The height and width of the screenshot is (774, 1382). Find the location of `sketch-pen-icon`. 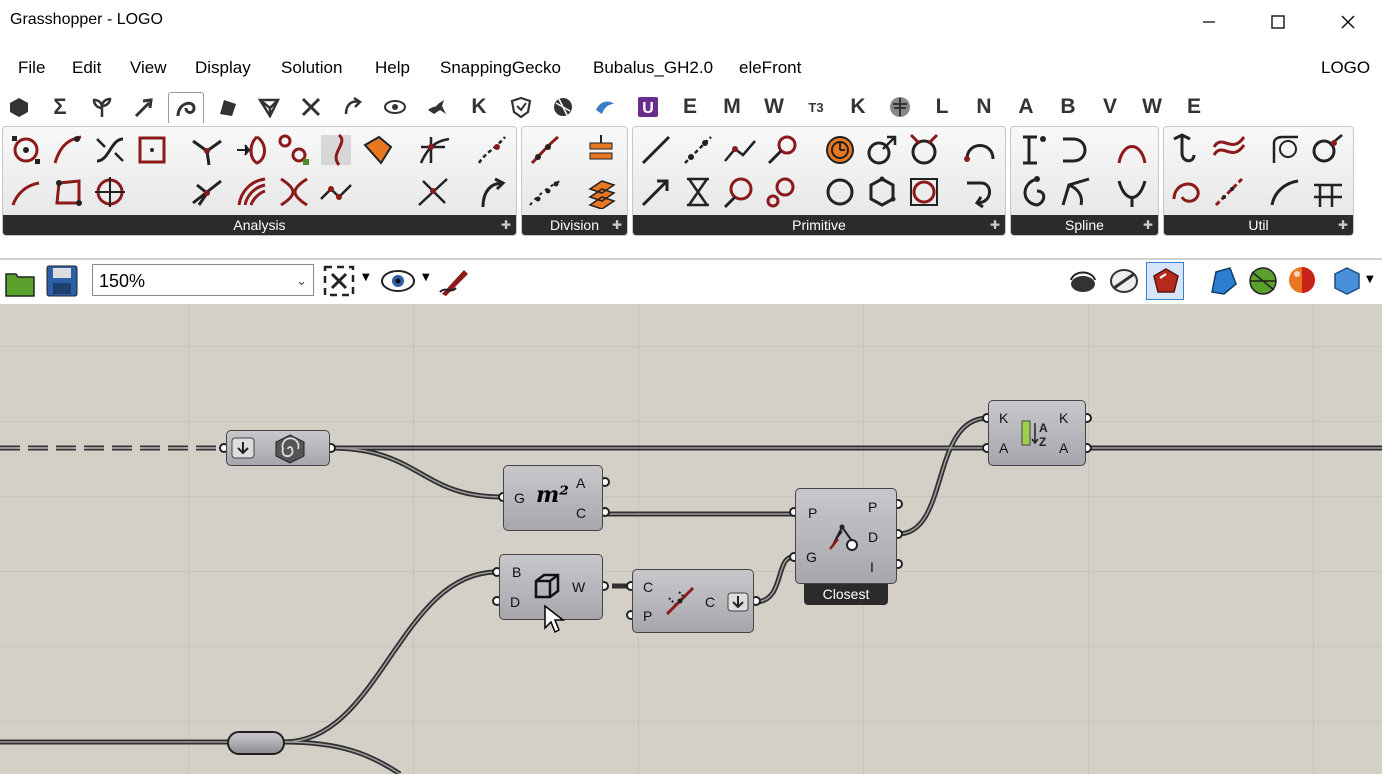

sketch-pen-icon is located at coordinates (455, 281).